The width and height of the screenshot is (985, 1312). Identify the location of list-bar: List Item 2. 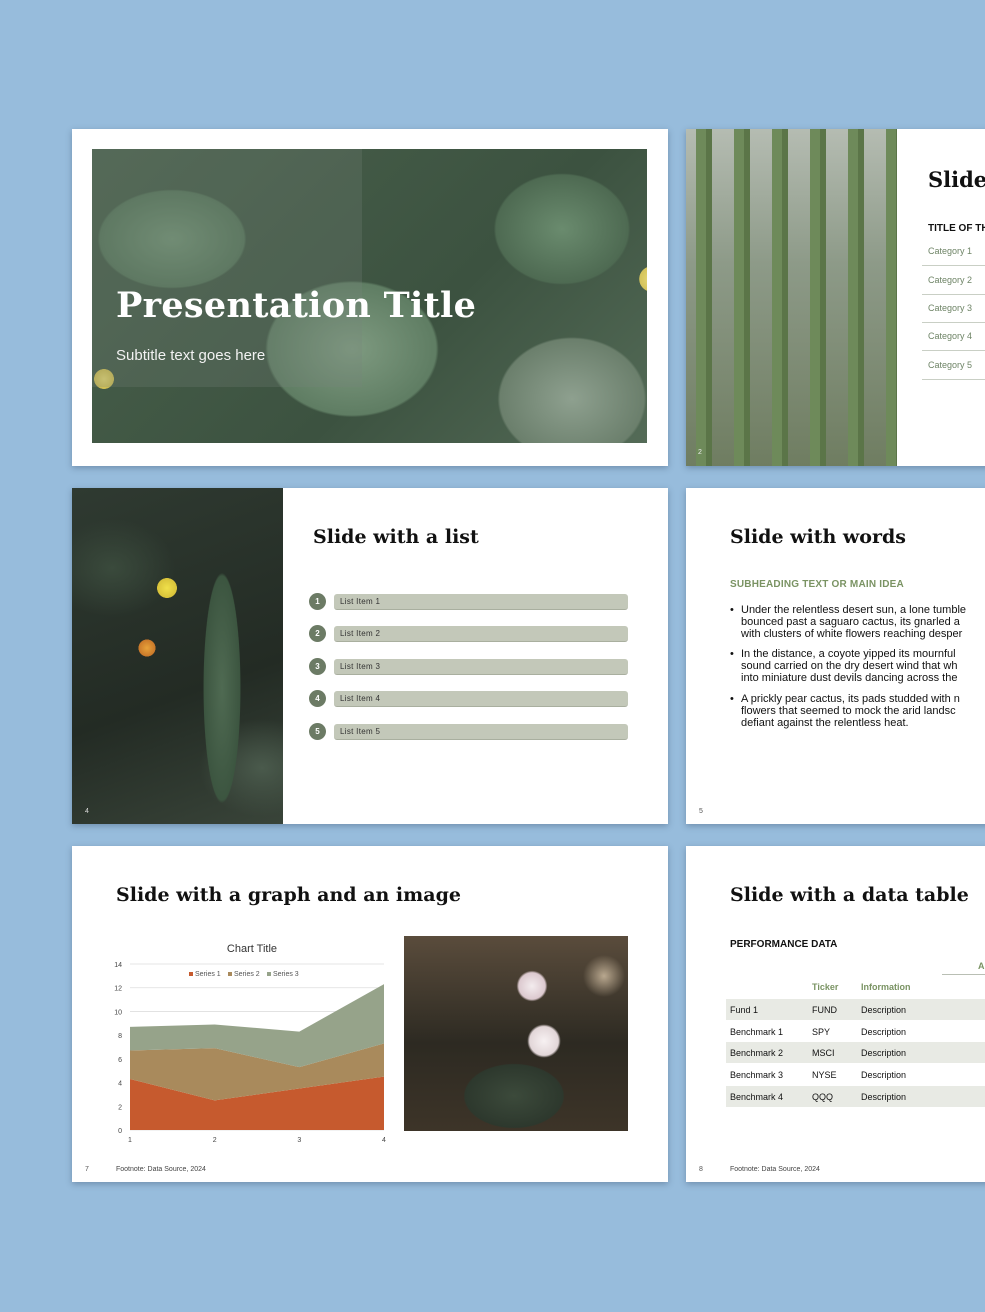
(481, 634).